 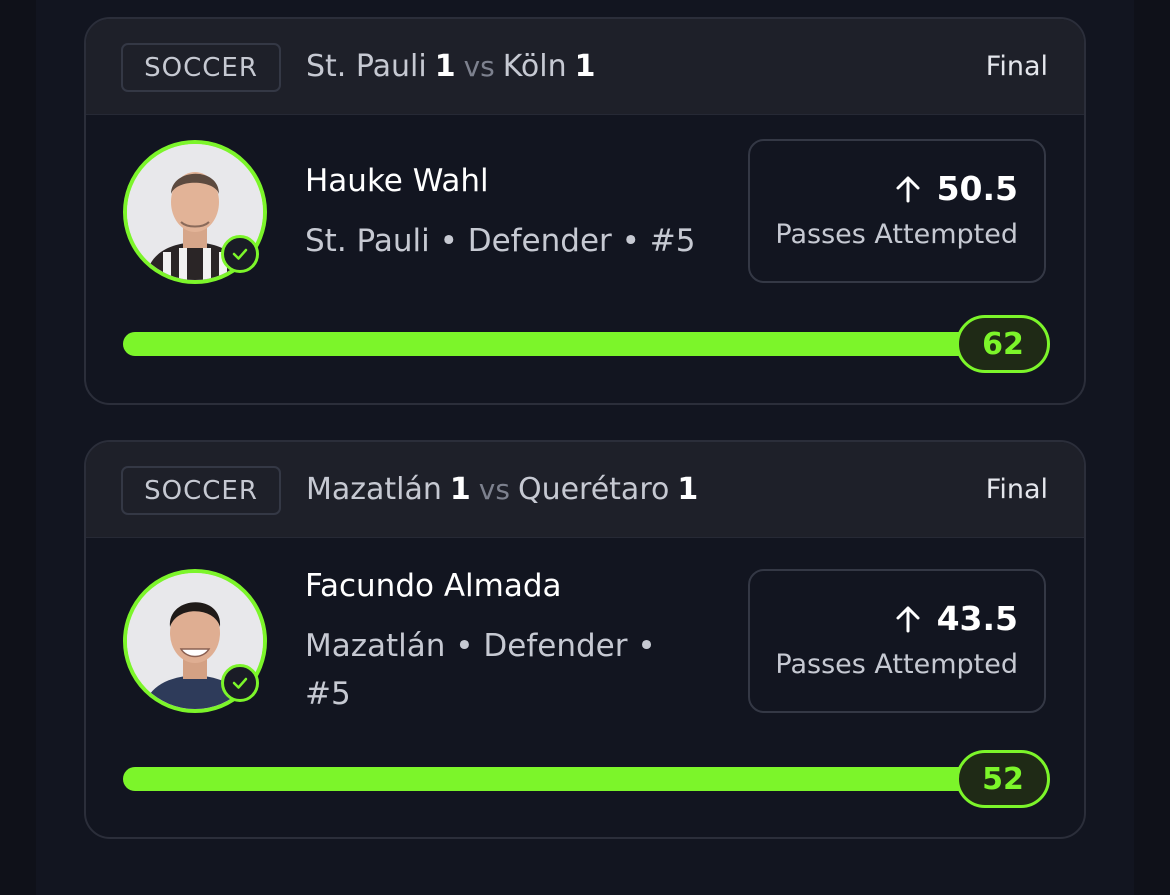 I want to click on projection-box: 43.5 Passes Attempted, so click(x=897, y=641).